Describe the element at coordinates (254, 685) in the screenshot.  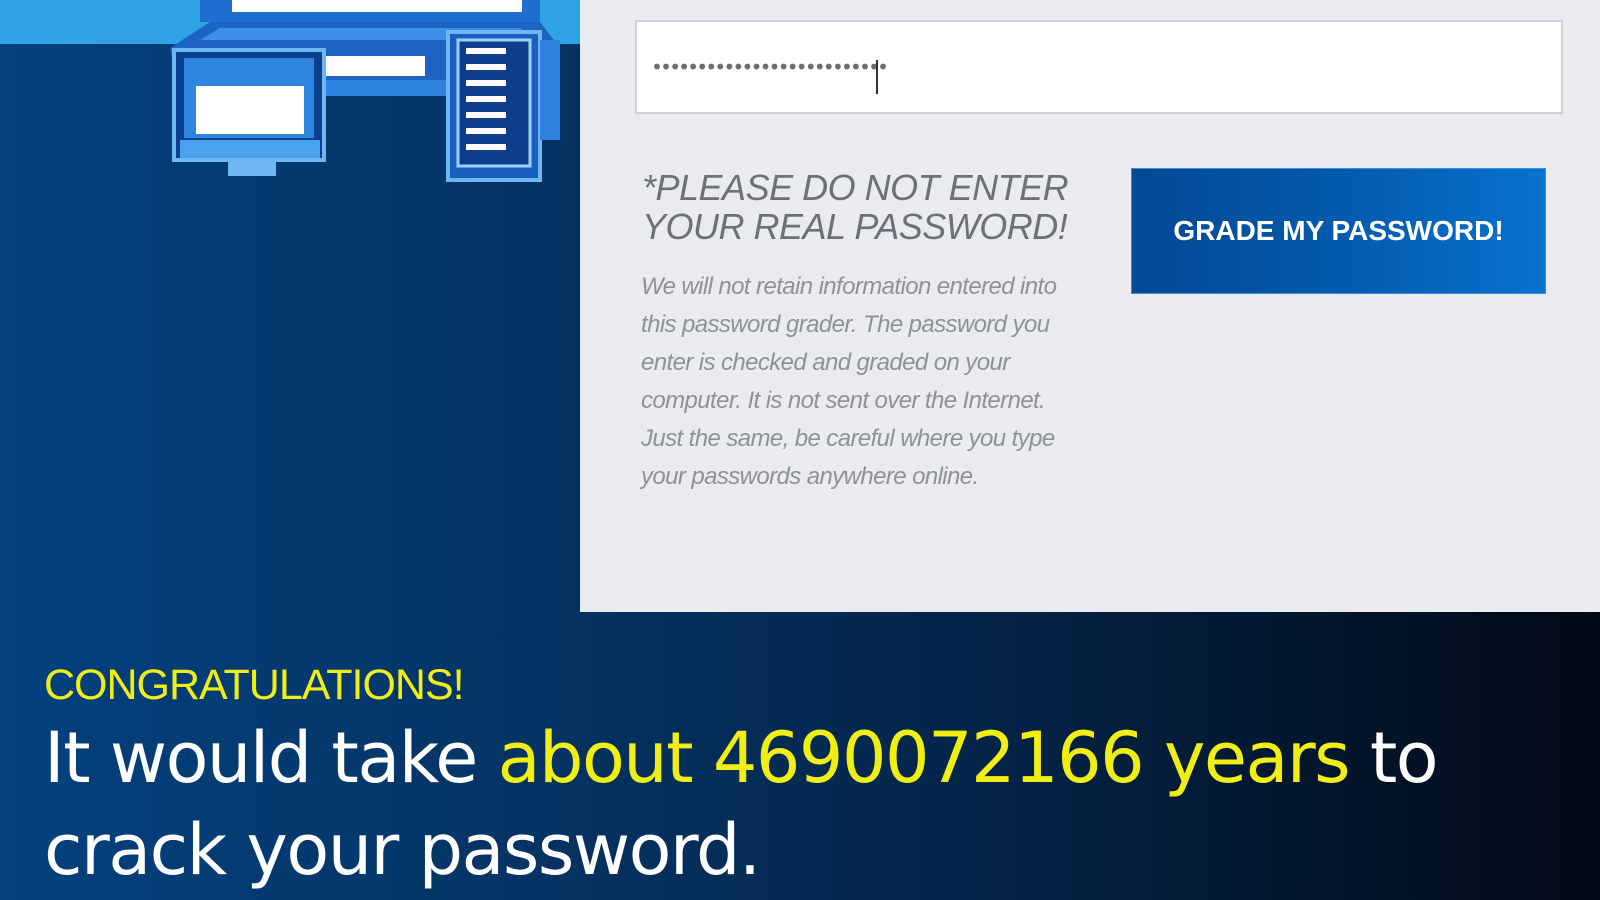
I see `congratulations-heading: CONGRATULATIONS!` at that location.